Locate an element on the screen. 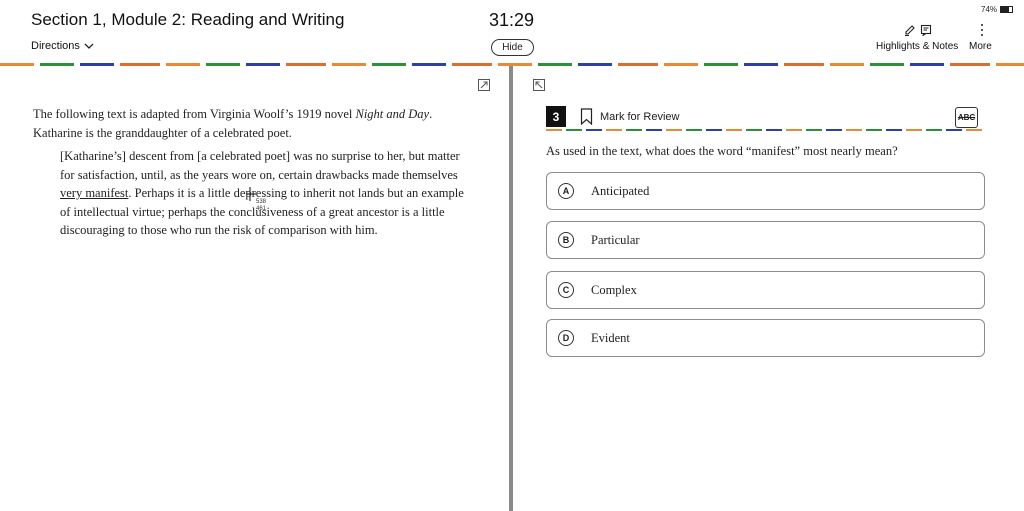 The image size is (1024, 511). expand-icon is located at coordinates (484, 85).